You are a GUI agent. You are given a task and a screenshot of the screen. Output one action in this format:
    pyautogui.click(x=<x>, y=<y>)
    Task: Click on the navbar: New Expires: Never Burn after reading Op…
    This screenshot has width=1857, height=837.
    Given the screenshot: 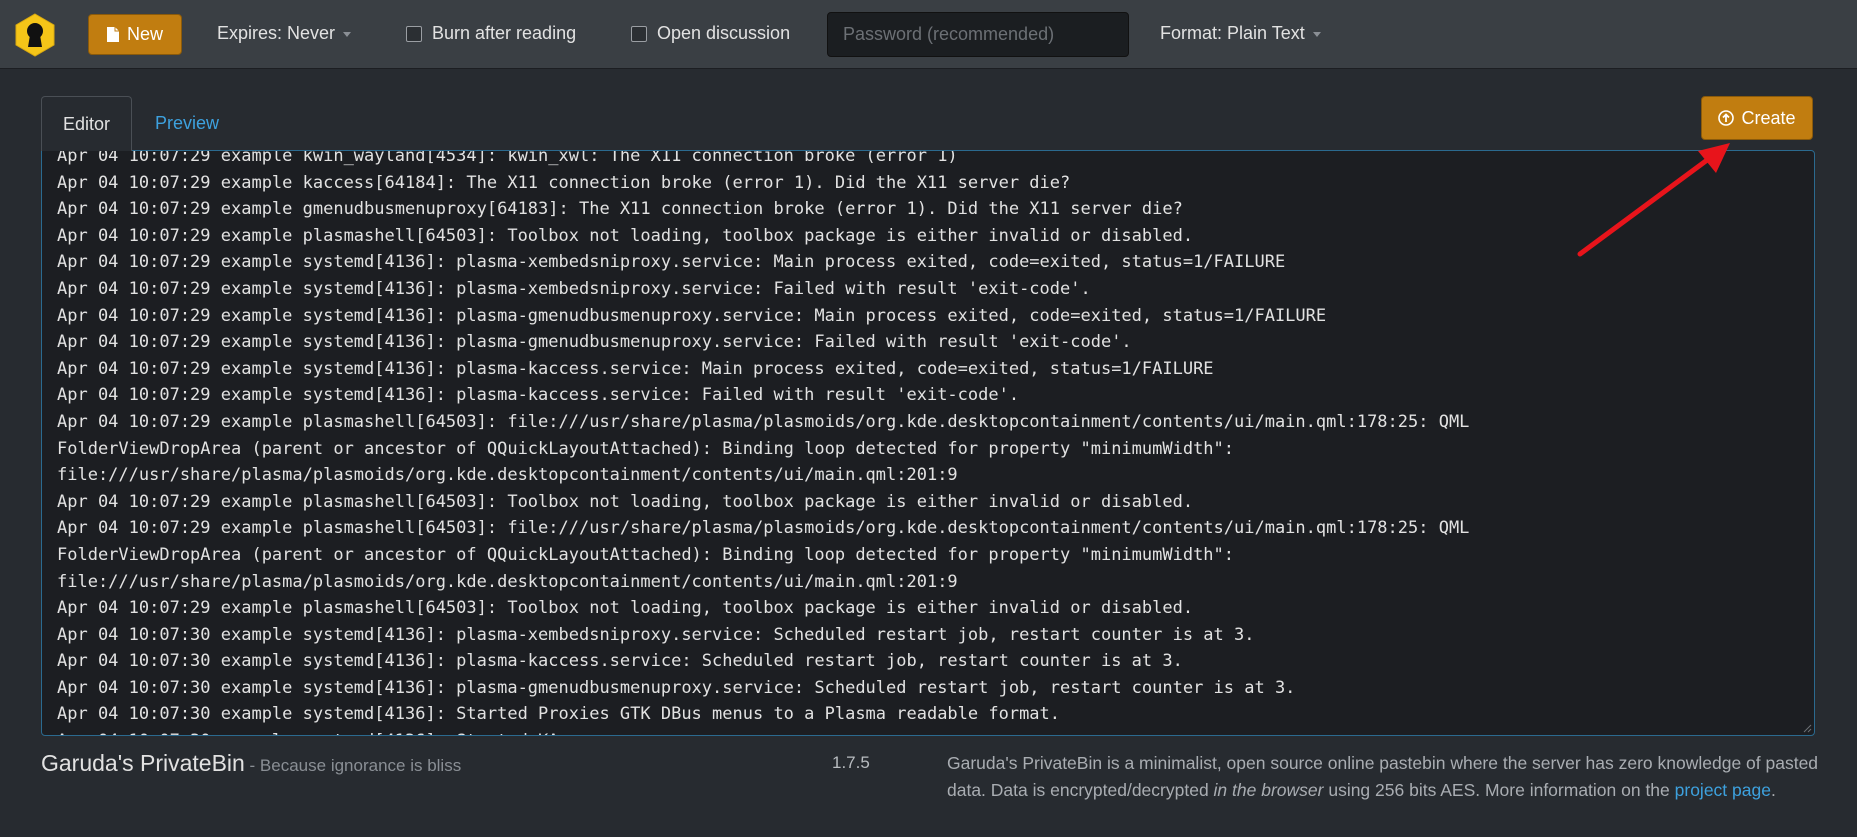 What is the action you would take?
    pyautogui.click(x=928, y=34)
    